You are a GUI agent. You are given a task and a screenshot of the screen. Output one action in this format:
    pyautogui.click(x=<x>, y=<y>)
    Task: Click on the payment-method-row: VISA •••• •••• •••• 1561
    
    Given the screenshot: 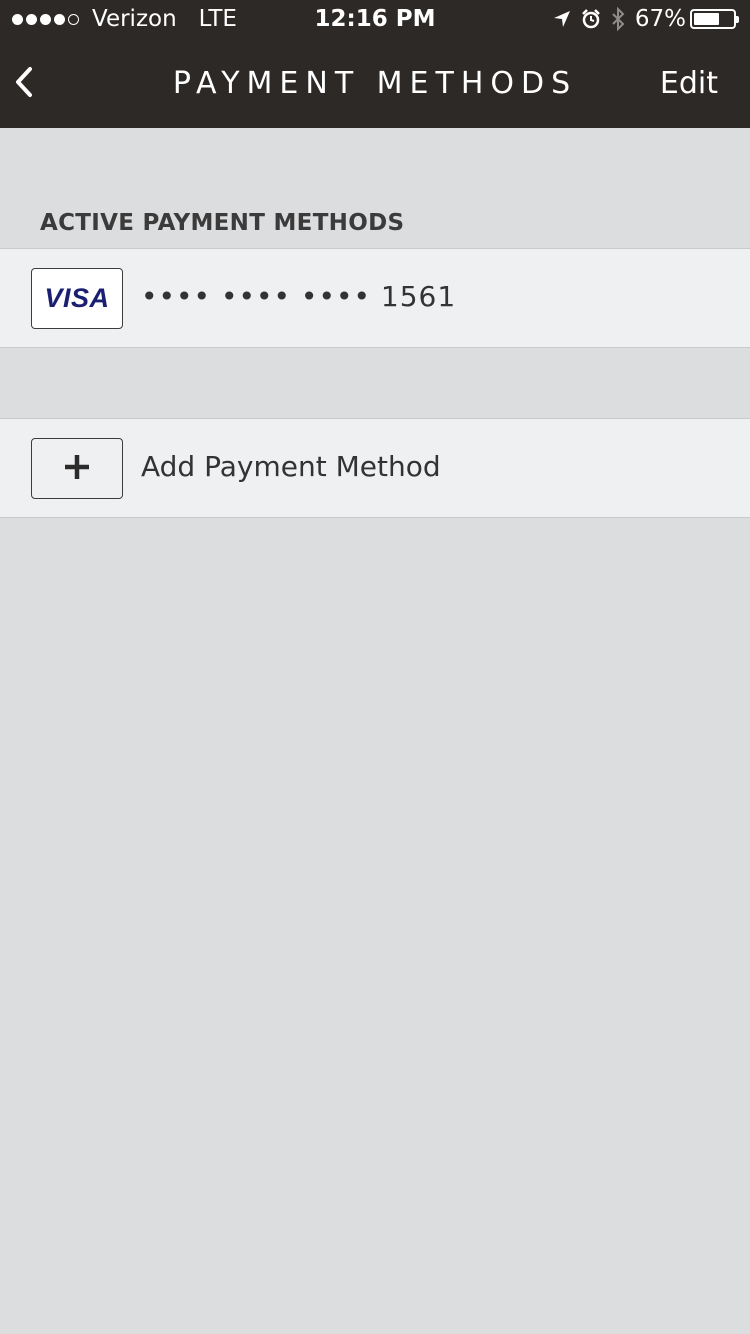 What is the action you would take?
    pyautogui.click(x=375, y=298)
    